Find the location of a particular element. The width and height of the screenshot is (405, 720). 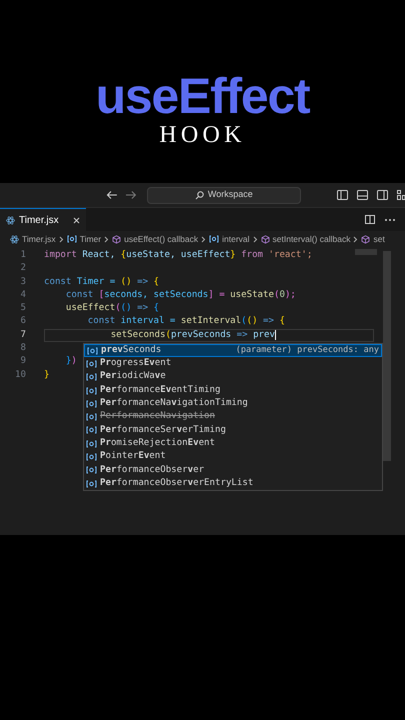

line-number: 10 is located at coordinates (20, 375).